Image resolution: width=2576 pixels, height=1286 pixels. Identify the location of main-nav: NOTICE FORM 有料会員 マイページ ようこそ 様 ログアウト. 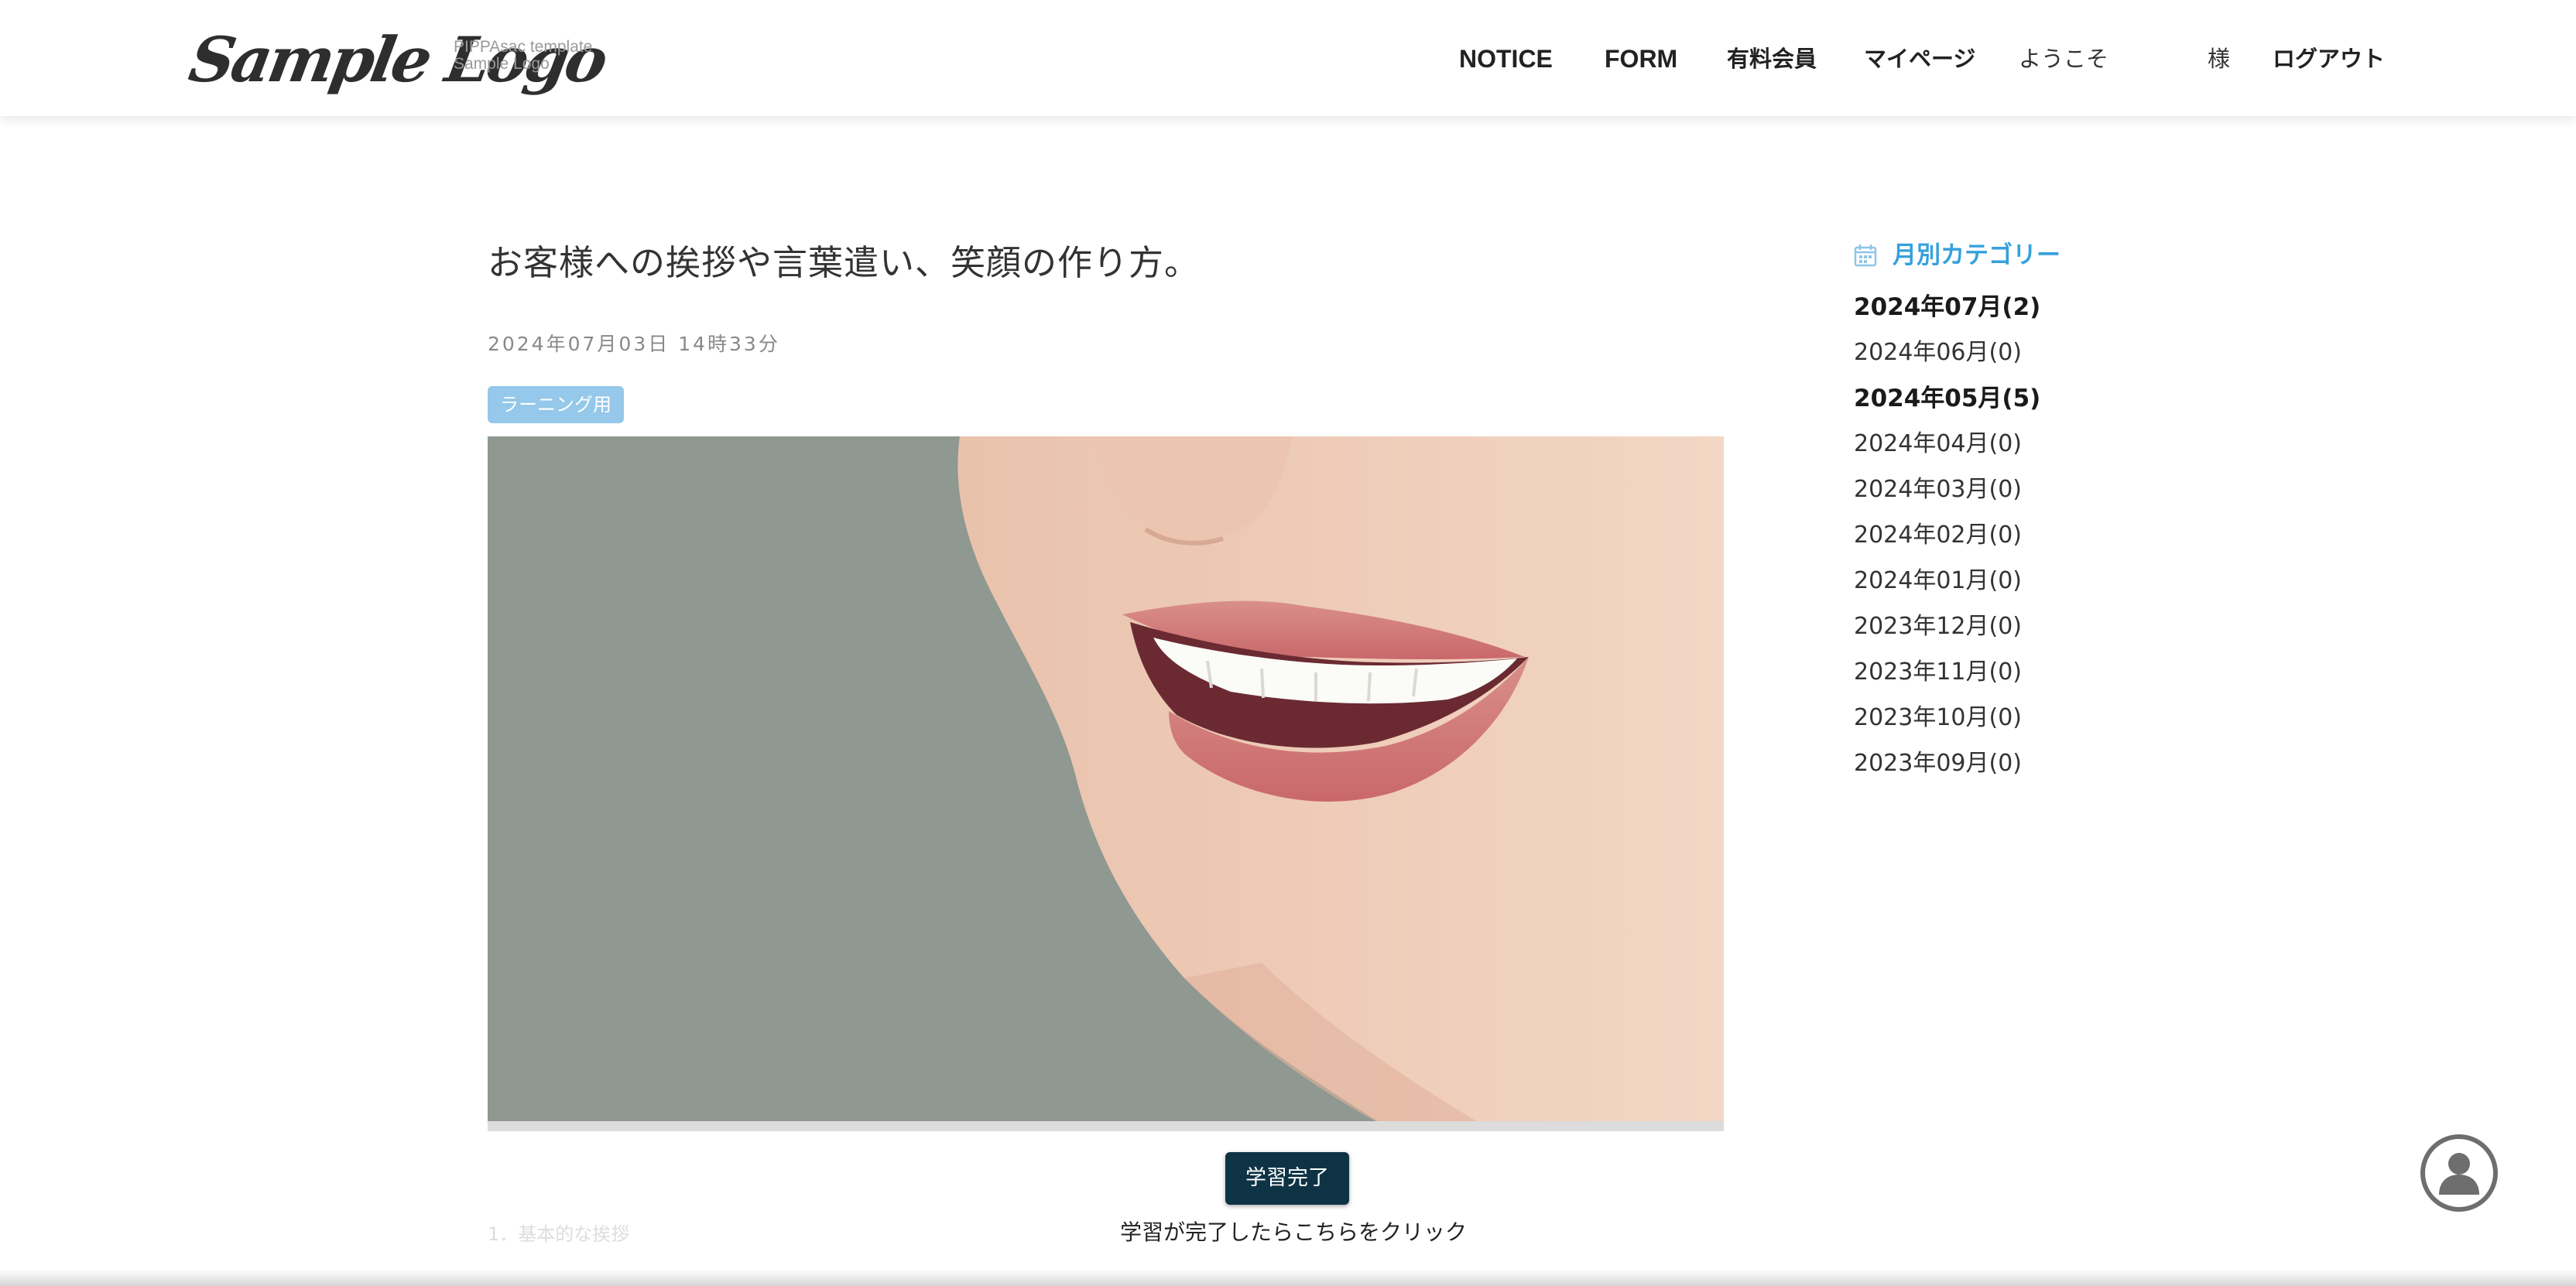
(1288, 58).